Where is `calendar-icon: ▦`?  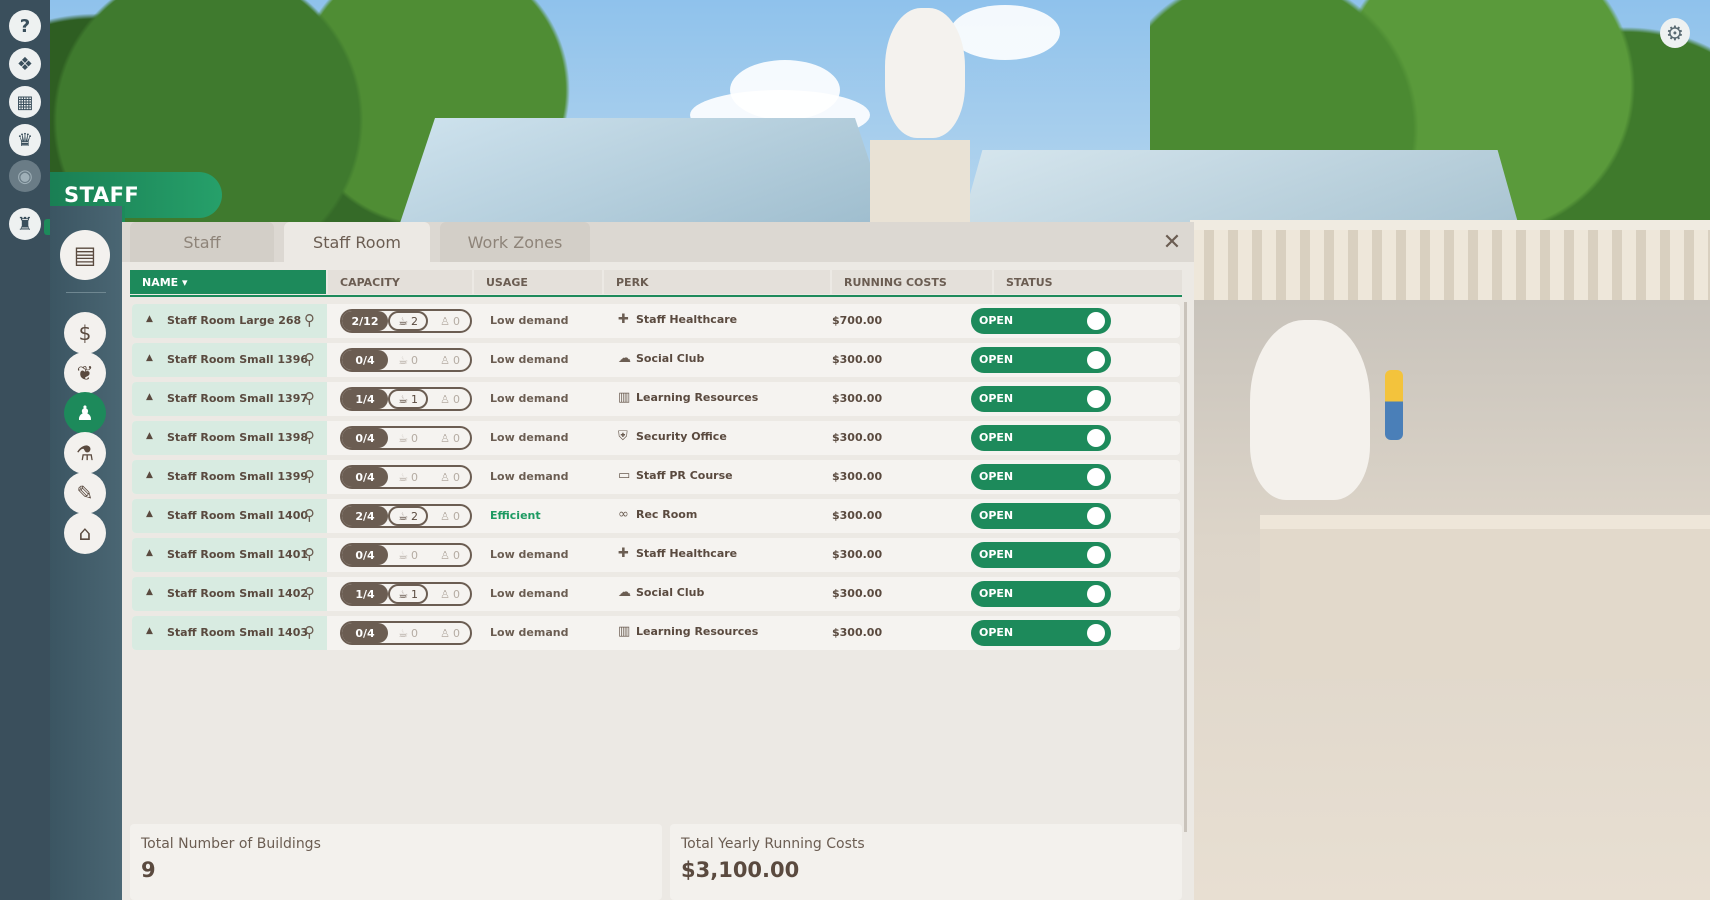
calendar-icon: ▦ is located at coordinates (25, 102).